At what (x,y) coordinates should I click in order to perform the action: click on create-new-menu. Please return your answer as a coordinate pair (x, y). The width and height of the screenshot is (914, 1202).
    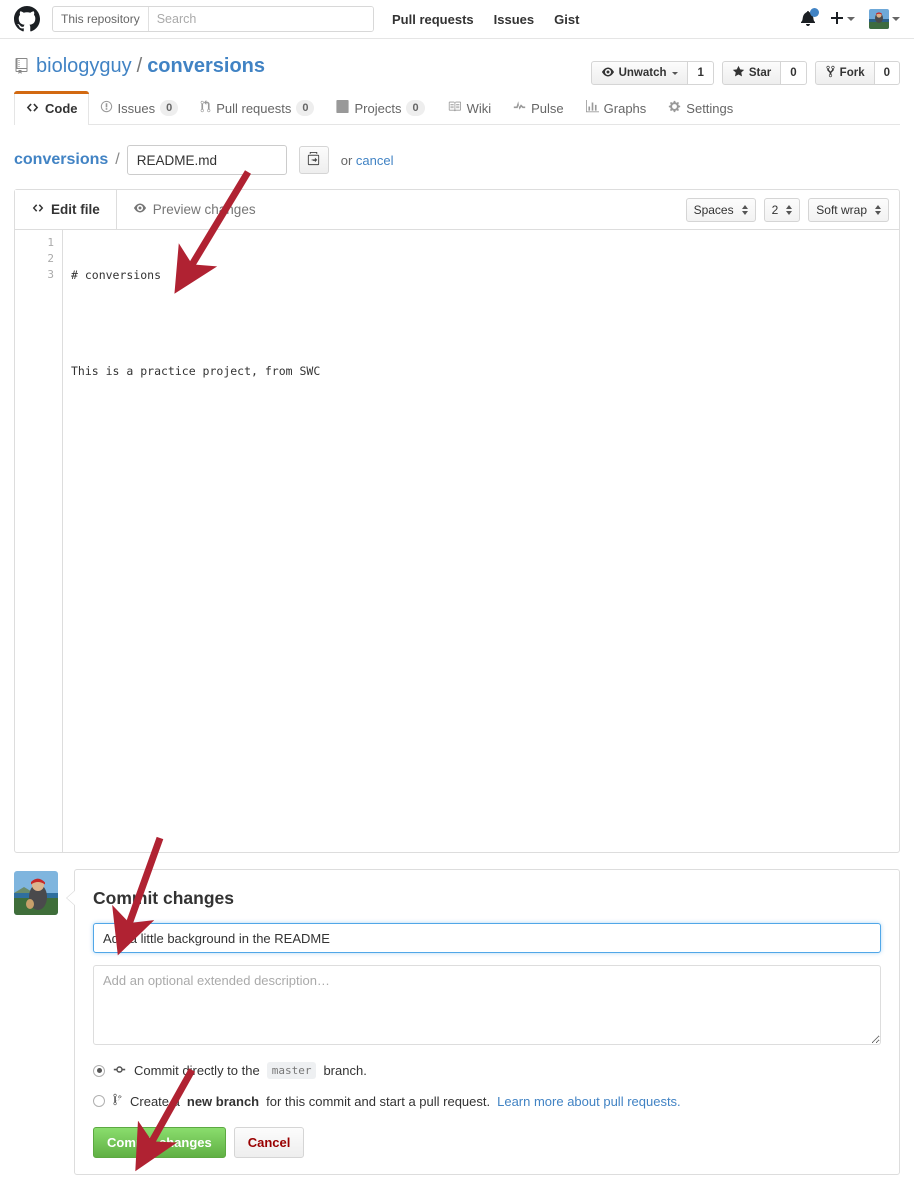
    Looking at the image, I should click on (842, 19).